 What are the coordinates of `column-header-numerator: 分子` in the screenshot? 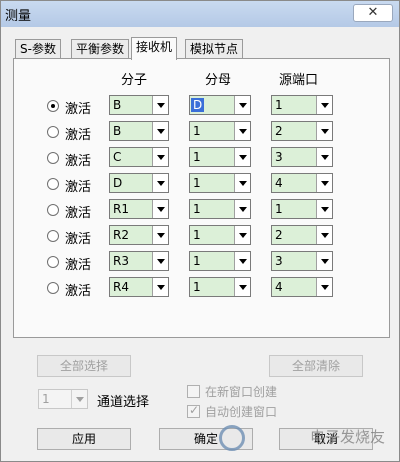 It's located at (134, 80).